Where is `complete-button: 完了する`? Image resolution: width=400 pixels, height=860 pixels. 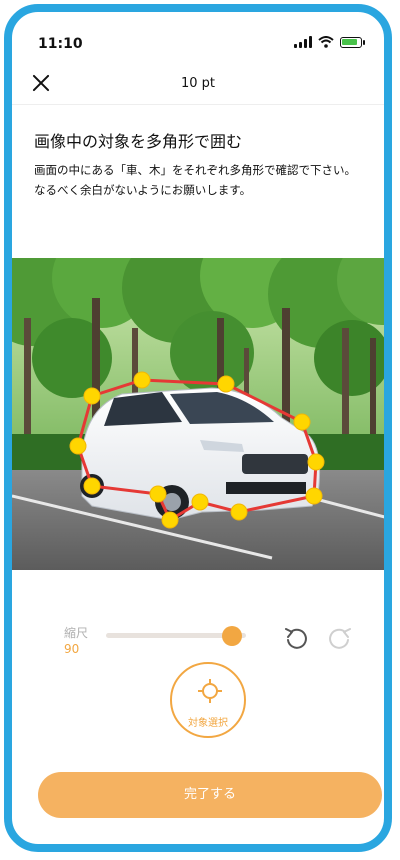 complete-button: 完了する is located at coordinates (210, 795).